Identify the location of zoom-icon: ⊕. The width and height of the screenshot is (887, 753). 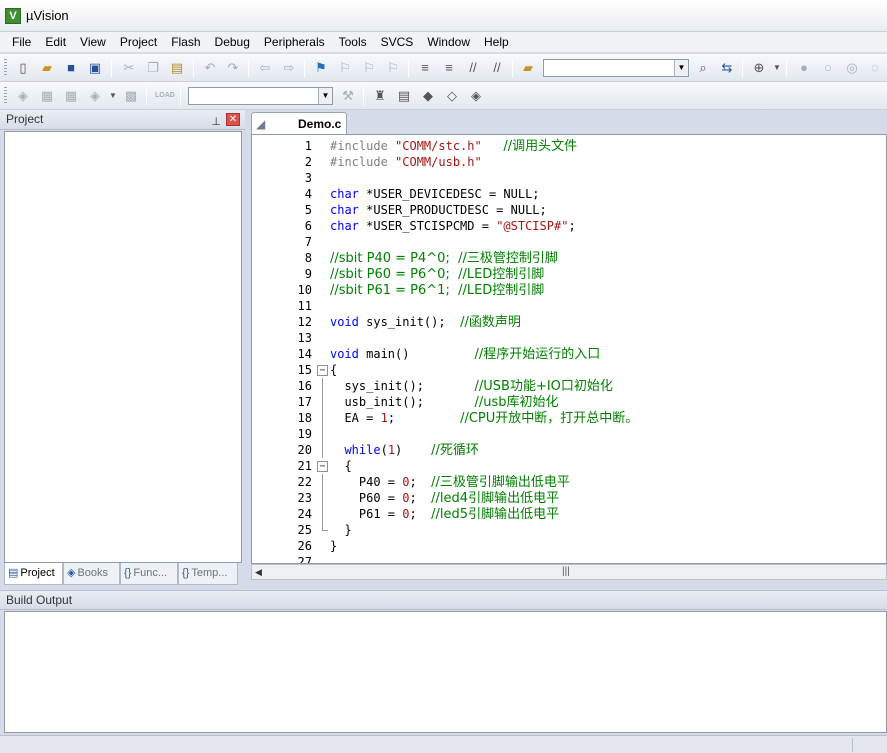
(759, 68).